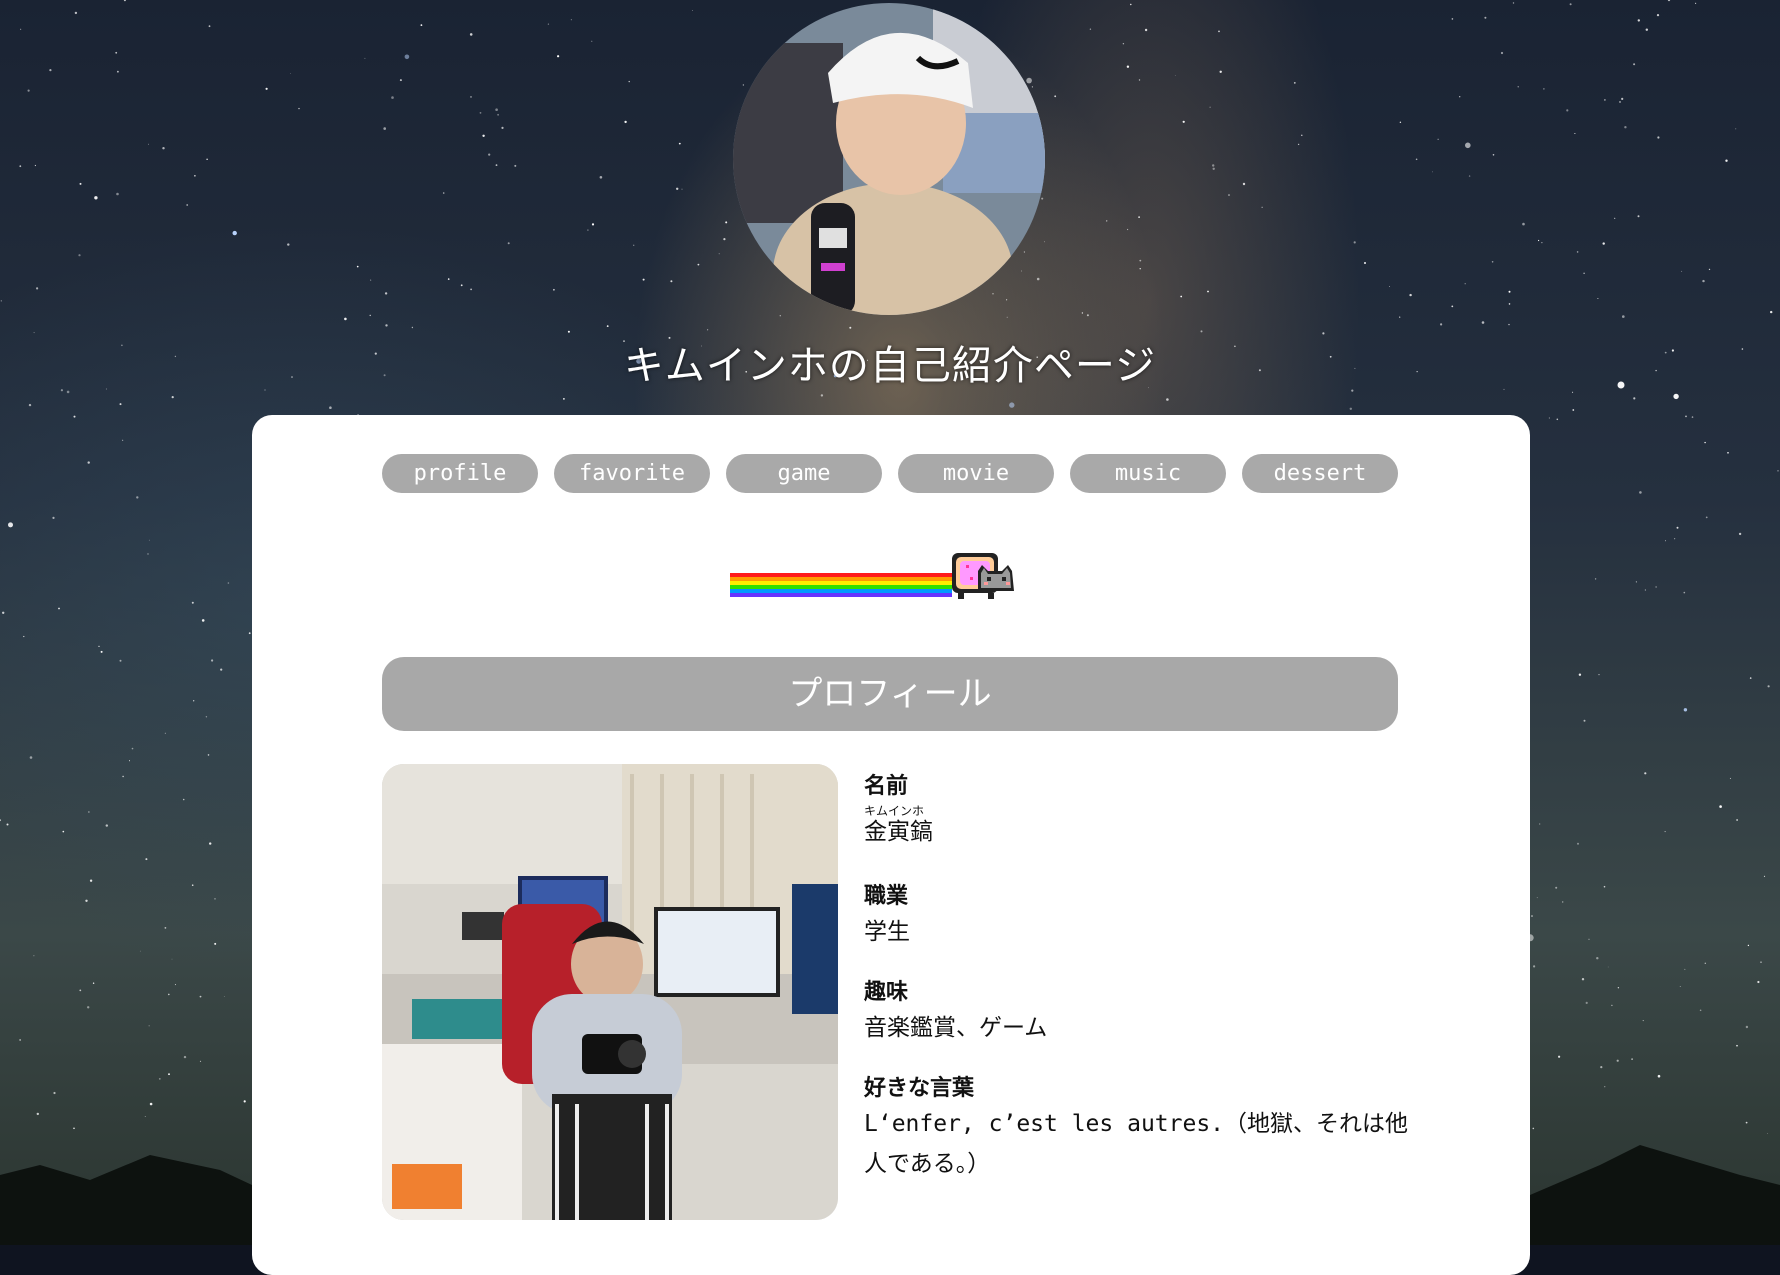 The width and height of the screenshot is (1780, 1275). I want to click on field-value-favorite-quote: L‘enfer, c’est les autres.（地獄、それは他人である。）, so click(1136, 1144).